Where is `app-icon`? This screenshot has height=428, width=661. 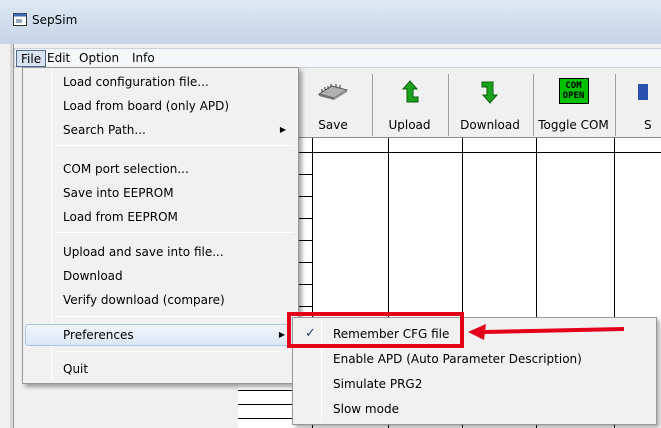
app-icon is located at coordinates (20, 19).